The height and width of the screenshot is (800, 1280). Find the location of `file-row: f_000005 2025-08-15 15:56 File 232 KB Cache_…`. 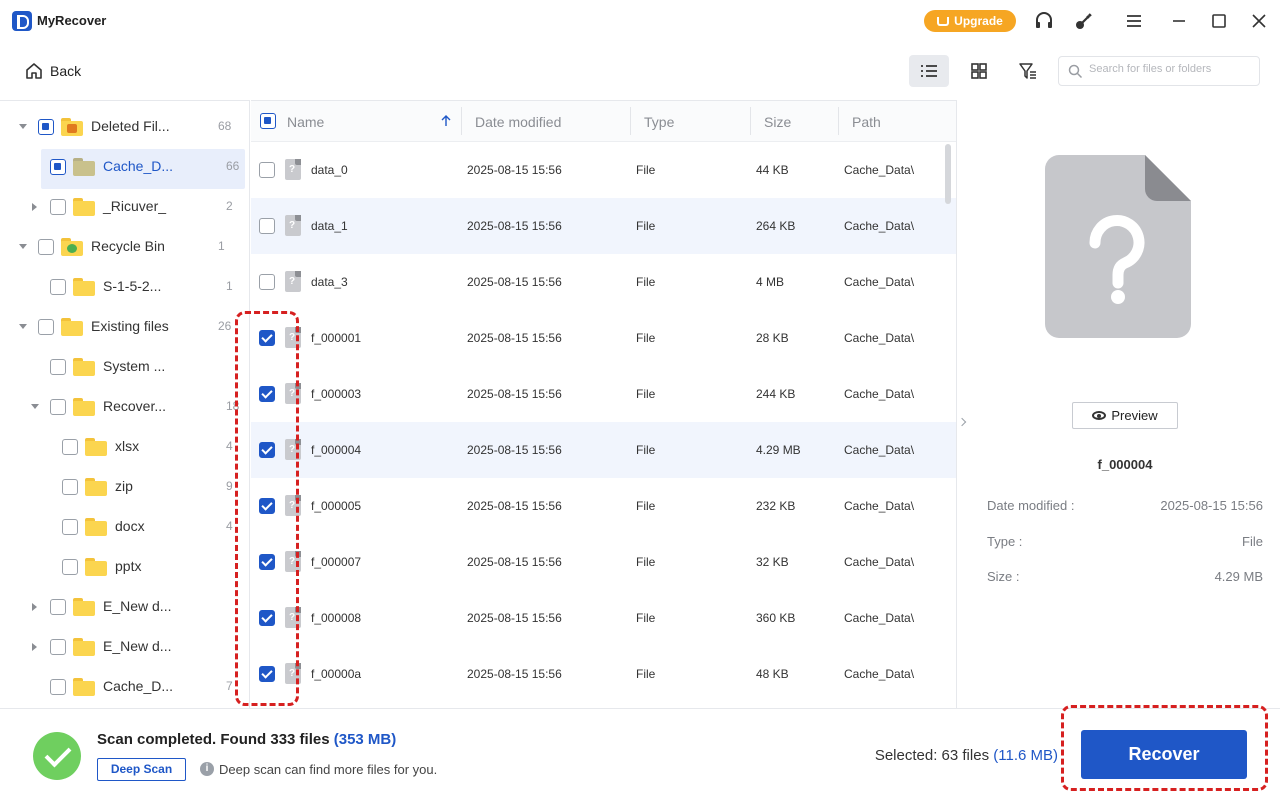

file-row: f_000005 2025-08-15 15:56 File 232 KB Cache_… is located at coordinates (603, 506).